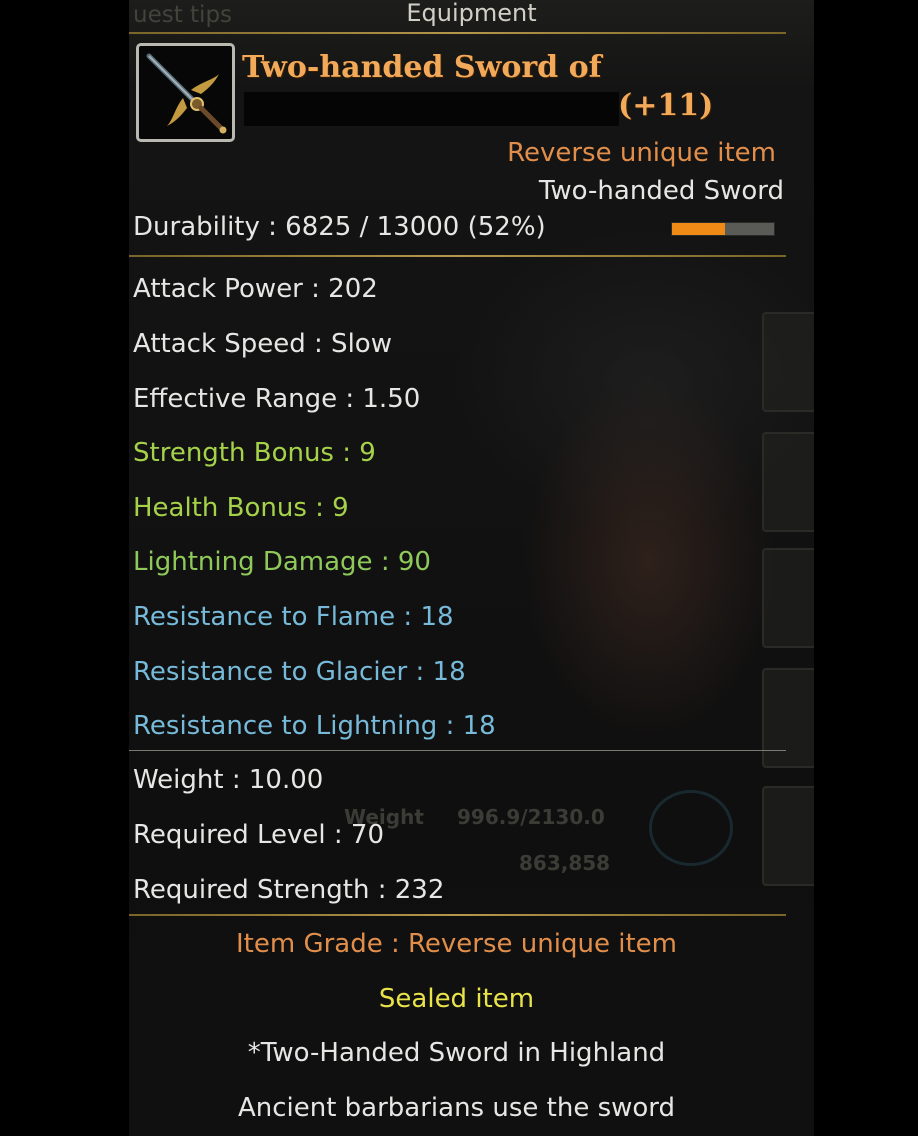 The image size is (918, 1136). I want to click on redacted-name-block, so click(431, 109).